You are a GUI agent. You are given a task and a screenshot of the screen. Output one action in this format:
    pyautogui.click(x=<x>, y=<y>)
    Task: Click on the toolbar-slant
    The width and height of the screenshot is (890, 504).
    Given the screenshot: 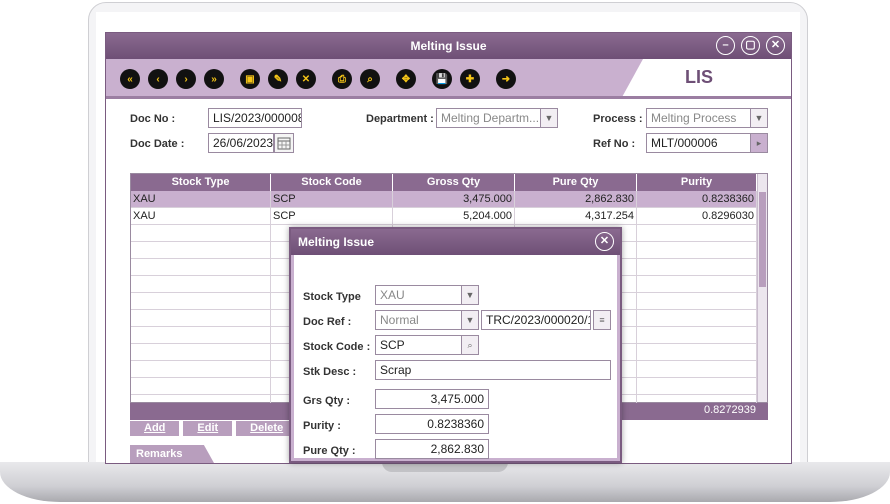 What is the action you would take?
    pyautogui.click(x=632, y=79)
    